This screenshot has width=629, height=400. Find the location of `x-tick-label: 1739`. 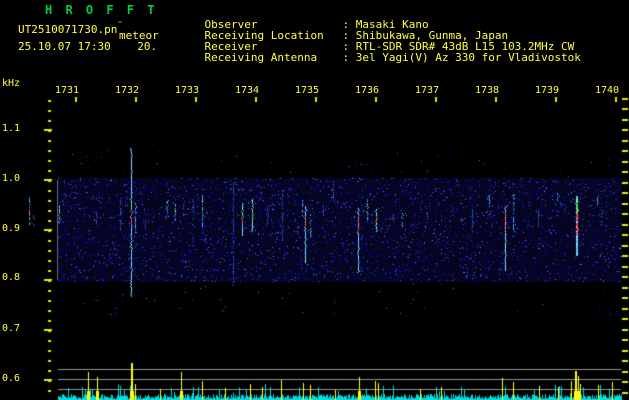

x-tick-label: 1739 is located at coordinates (547, 90).